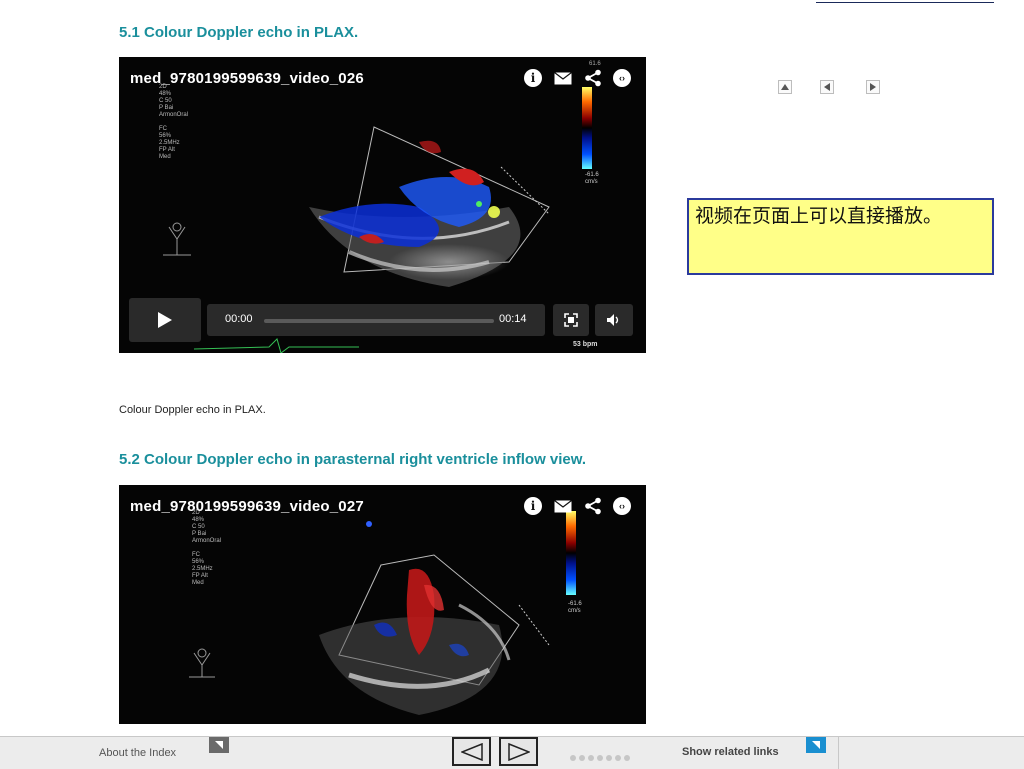 The image size is (1024, 769). Describe the element at coordinates (591, 182) in the screenshot. I see `scale-unit: cm/s` at that location.